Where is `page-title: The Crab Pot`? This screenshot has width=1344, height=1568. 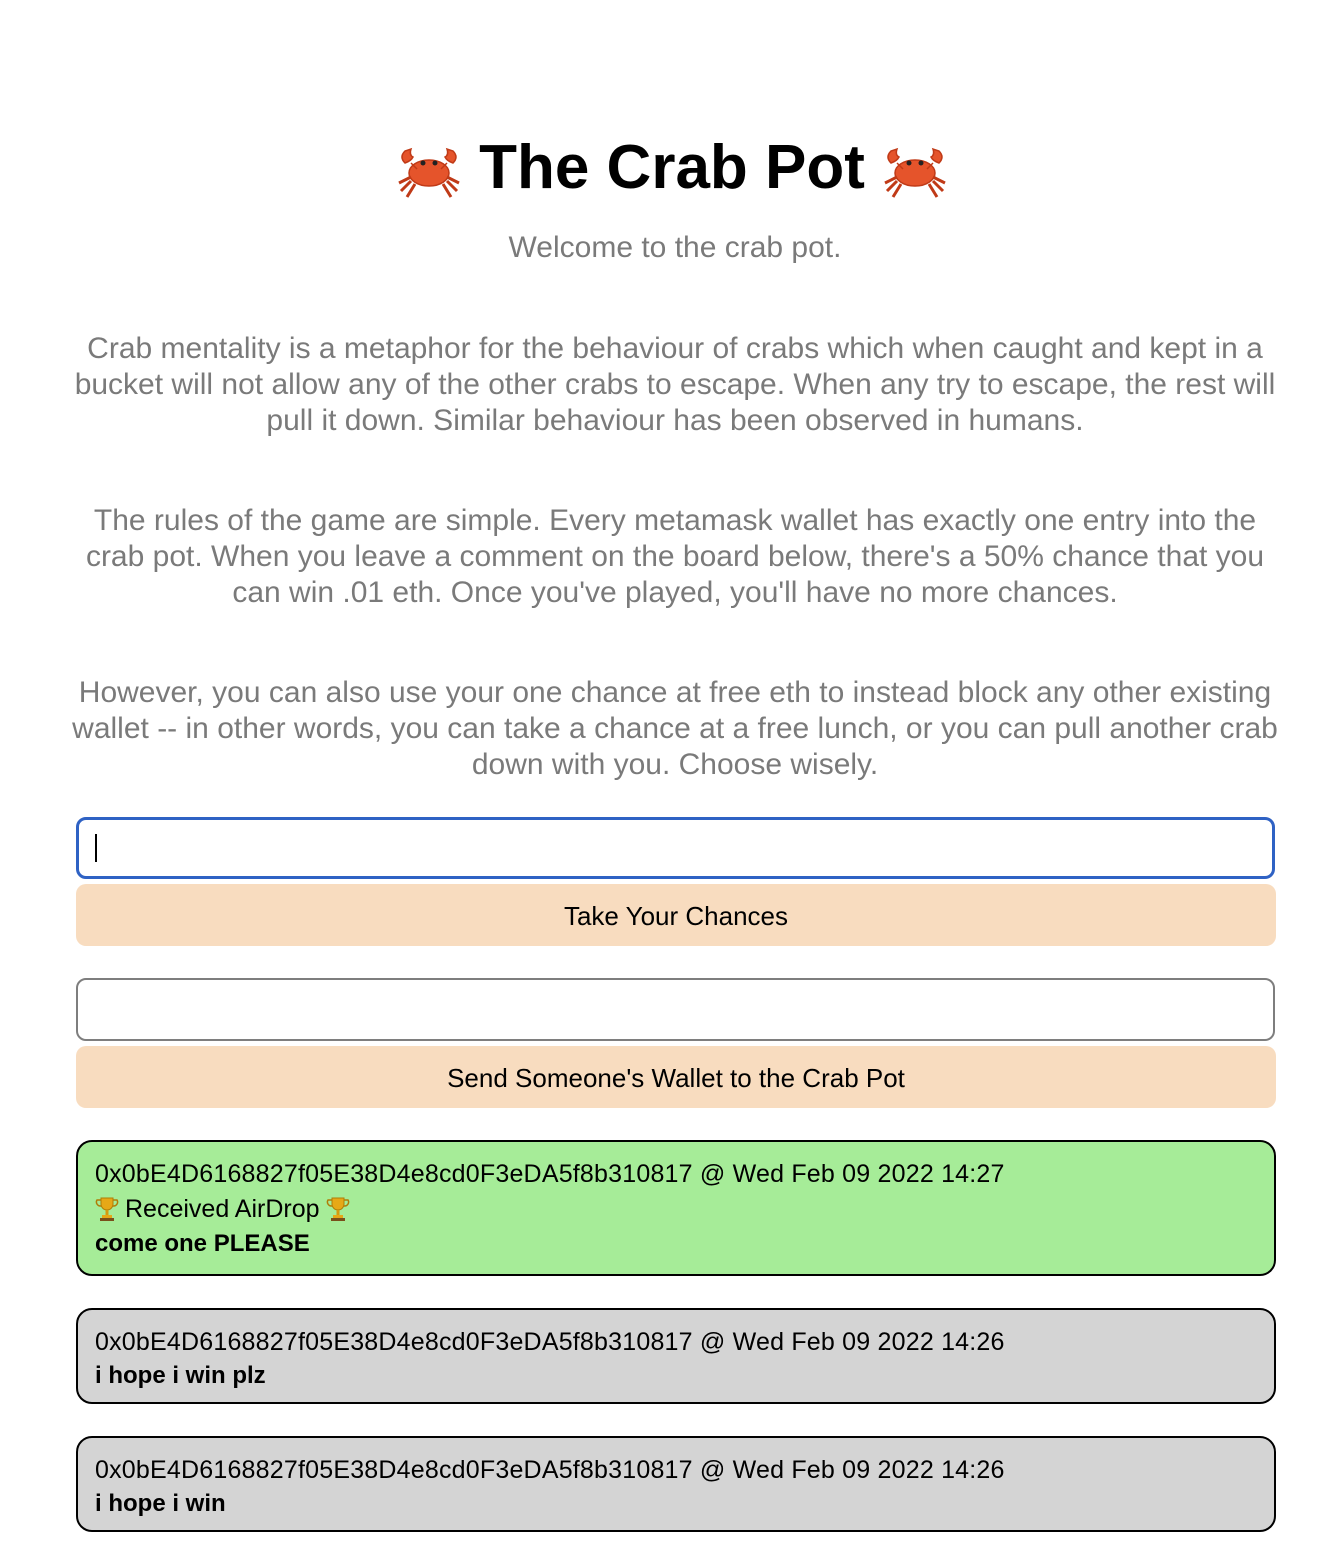
page-title: The Crab Pot is located at coordinates (672, 168).